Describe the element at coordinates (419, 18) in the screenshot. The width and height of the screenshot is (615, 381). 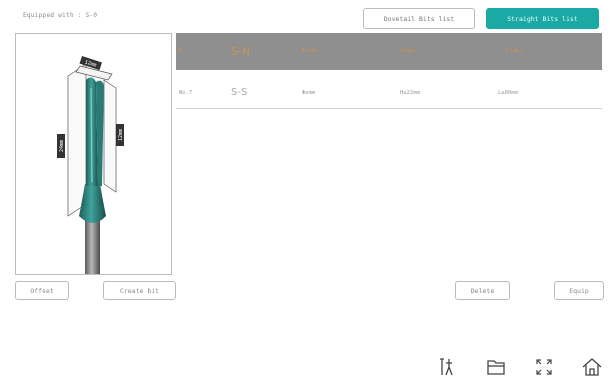
I see `dovetail-bits-list-button: Dovetail Bits list` at that location.